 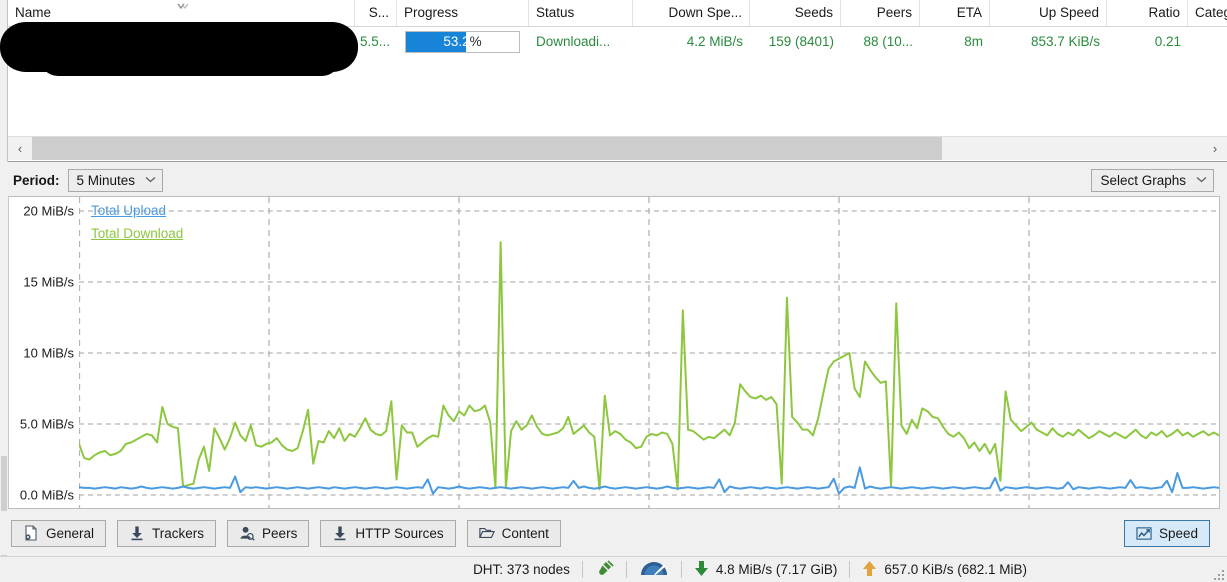 I want to click on column-header-status: Status, so click(x=581, y=13).